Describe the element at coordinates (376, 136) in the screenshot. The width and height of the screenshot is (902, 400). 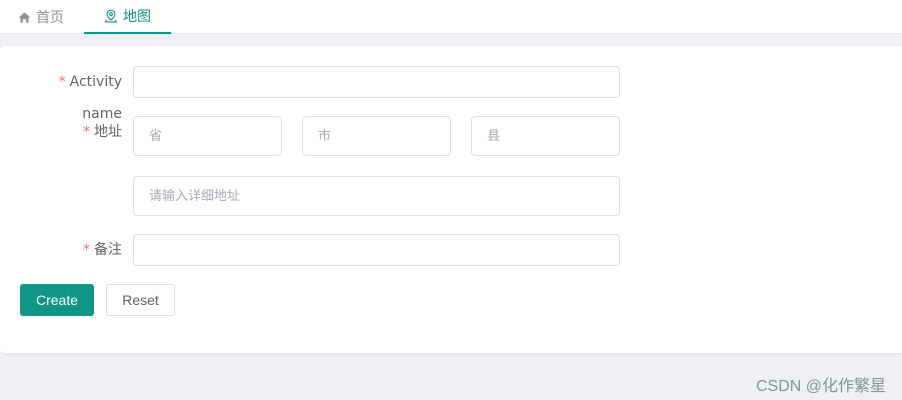
I see `city-select` at that location.